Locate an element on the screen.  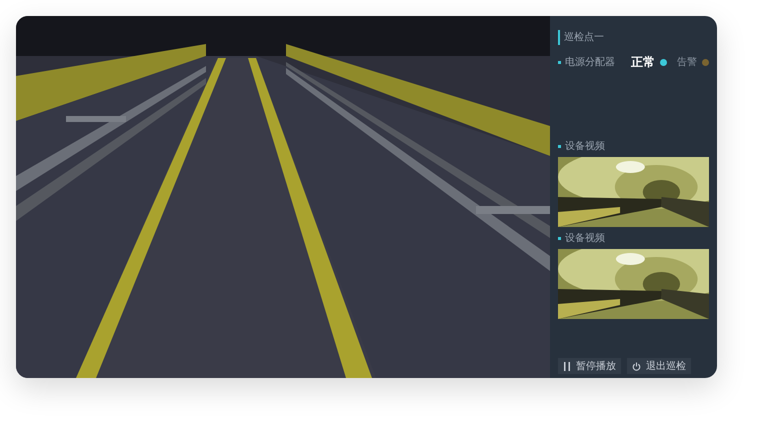
power-icon is located at coordinates (636, 366).